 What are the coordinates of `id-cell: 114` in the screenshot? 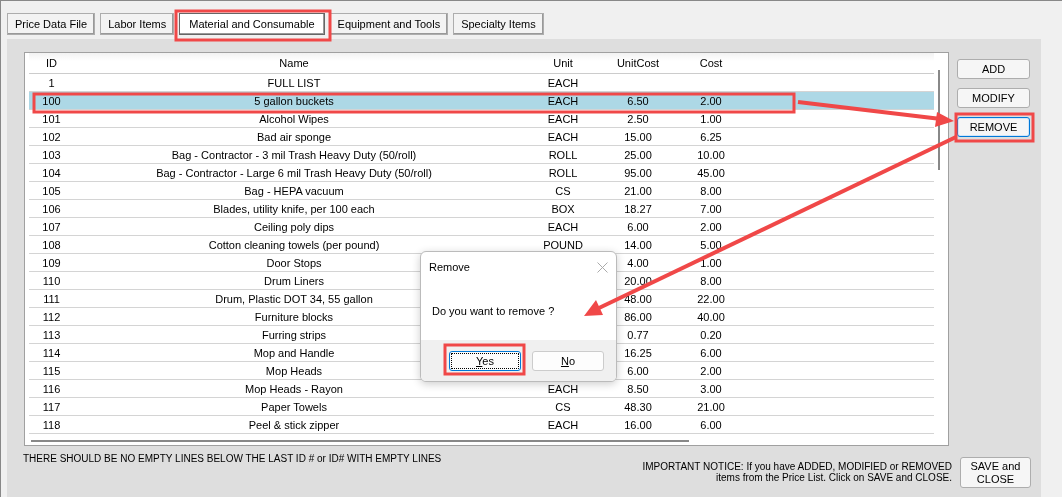 It's located at (51, 352).